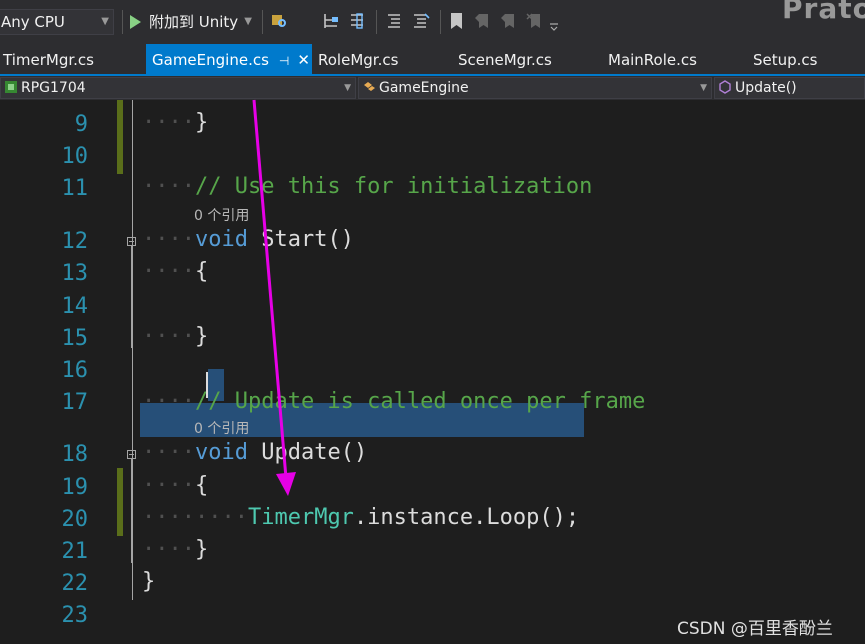 The width and height of the screenshot is (865, 644). I want to click on line-number: 20, so click(75, 519).